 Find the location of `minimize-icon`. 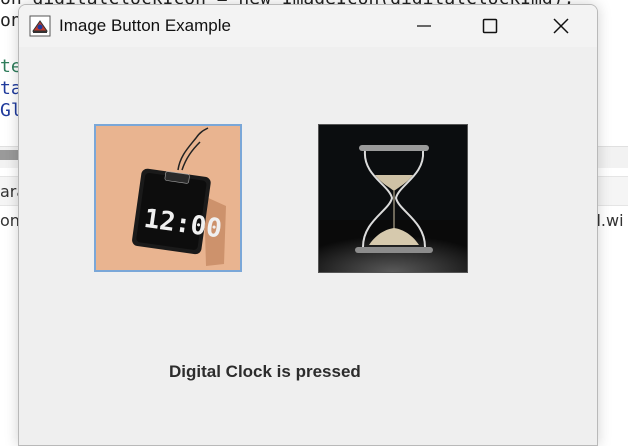

minimize-icon is located at coordinates (424, 26).